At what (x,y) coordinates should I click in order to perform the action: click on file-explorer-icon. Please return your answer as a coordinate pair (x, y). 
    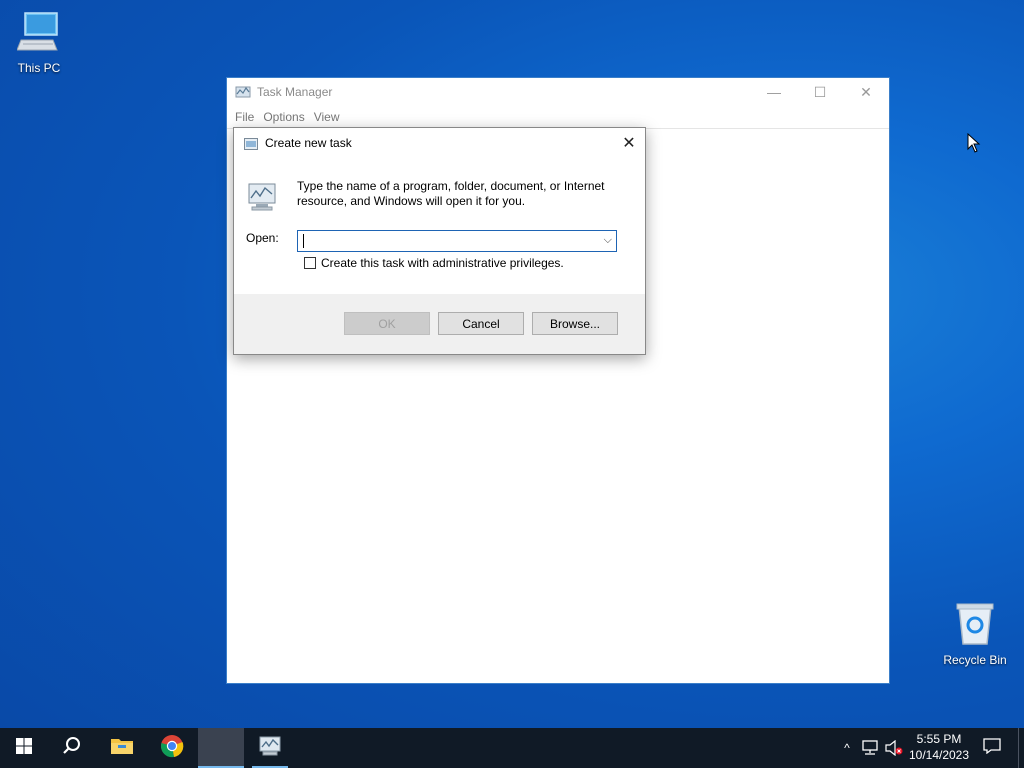
    Looking at the image, I should click on (122, 748).